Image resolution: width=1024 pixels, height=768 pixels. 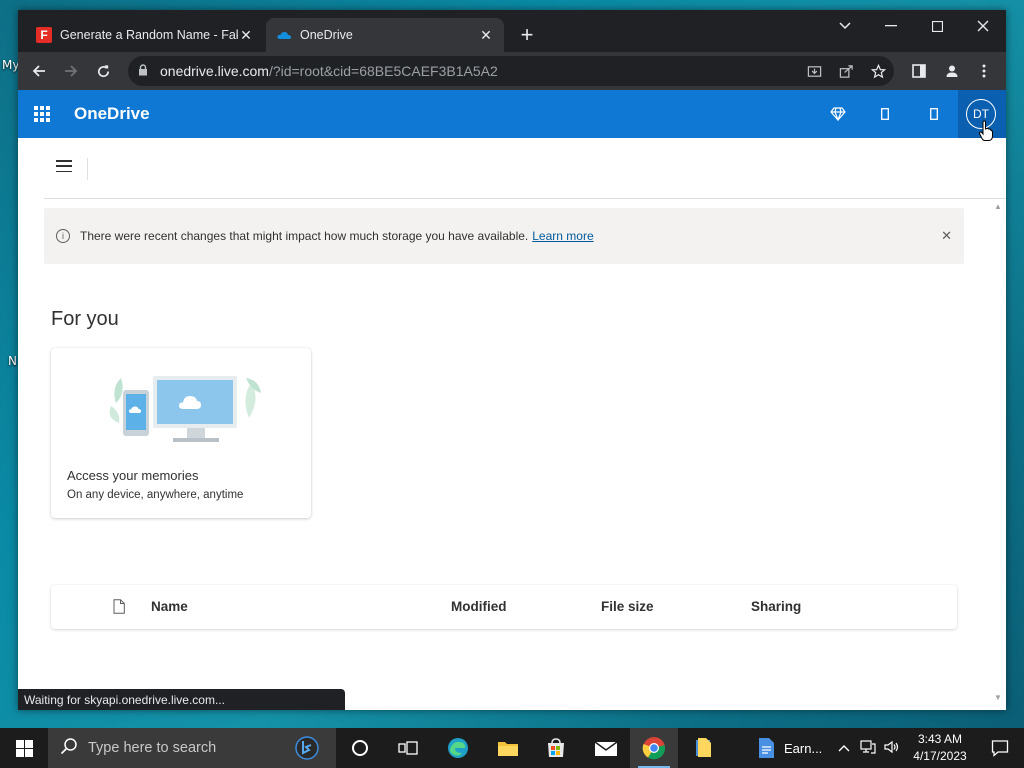 What do you see at coordinates (892, 748) in the screenshot?
I see `volume-icon` at bounding box center [892, 748].